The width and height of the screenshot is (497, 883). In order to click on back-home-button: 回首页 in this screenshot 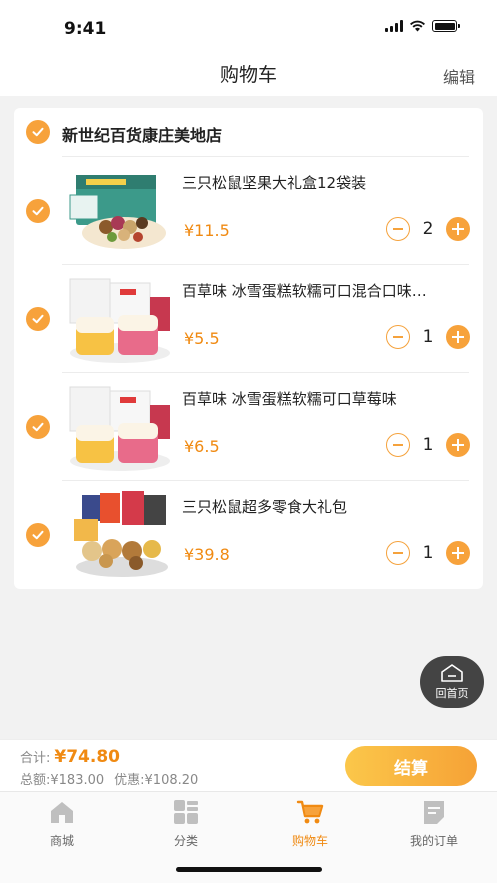, I will do `click(452, 682)`.